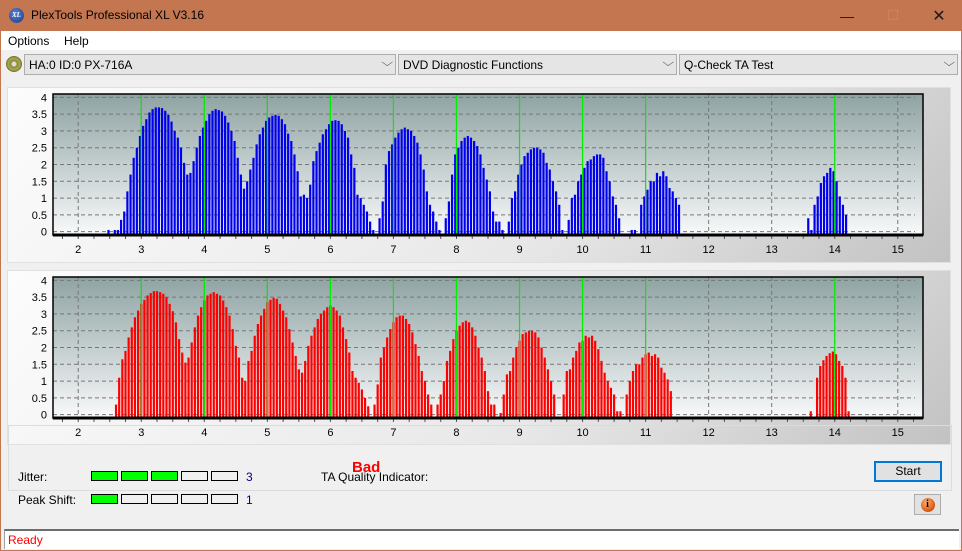 This screenshot has width=962, height=551. Describe the element at coordinates (44, 166) in the screenshot. I see `y-tick-label: 2` at that location.